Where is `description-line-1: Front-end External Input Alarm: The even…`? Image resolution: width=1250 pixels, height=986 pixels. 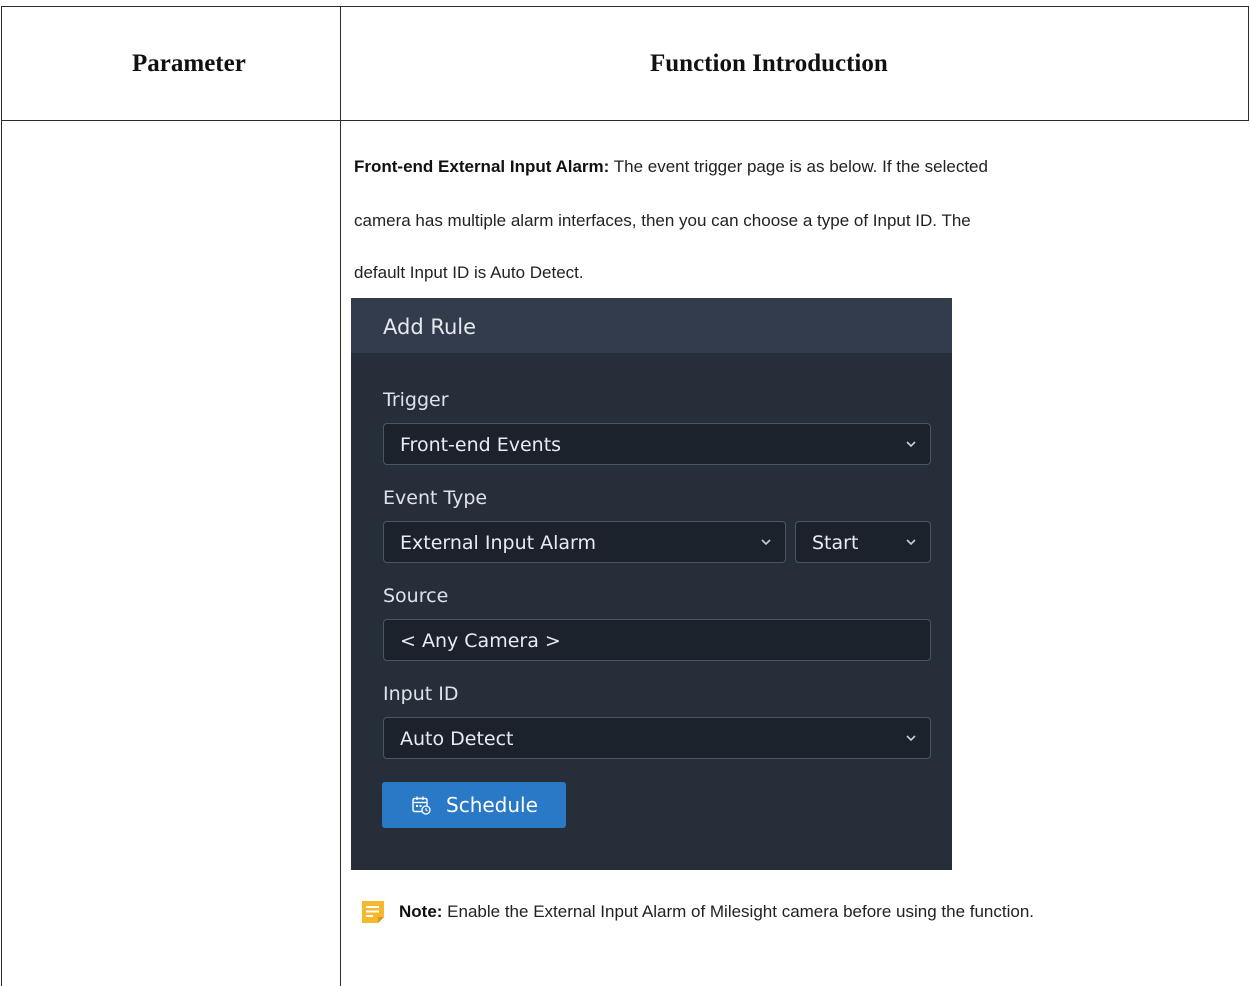 description-line-1: Front-end External Input Alarm: The even… is located at coordinates (794, 167).